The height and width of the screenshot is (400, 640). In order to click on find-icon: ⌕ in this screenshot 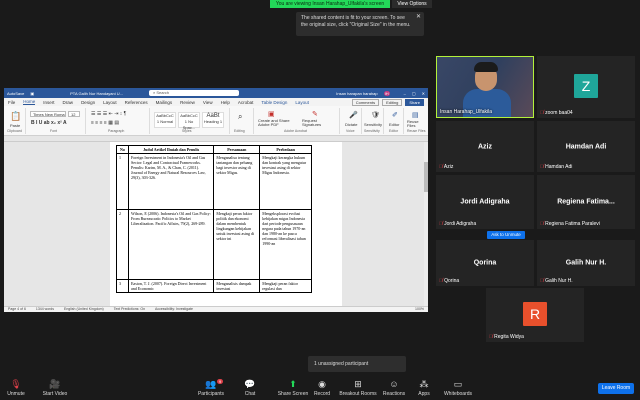, I will do `click(240, 117)`.